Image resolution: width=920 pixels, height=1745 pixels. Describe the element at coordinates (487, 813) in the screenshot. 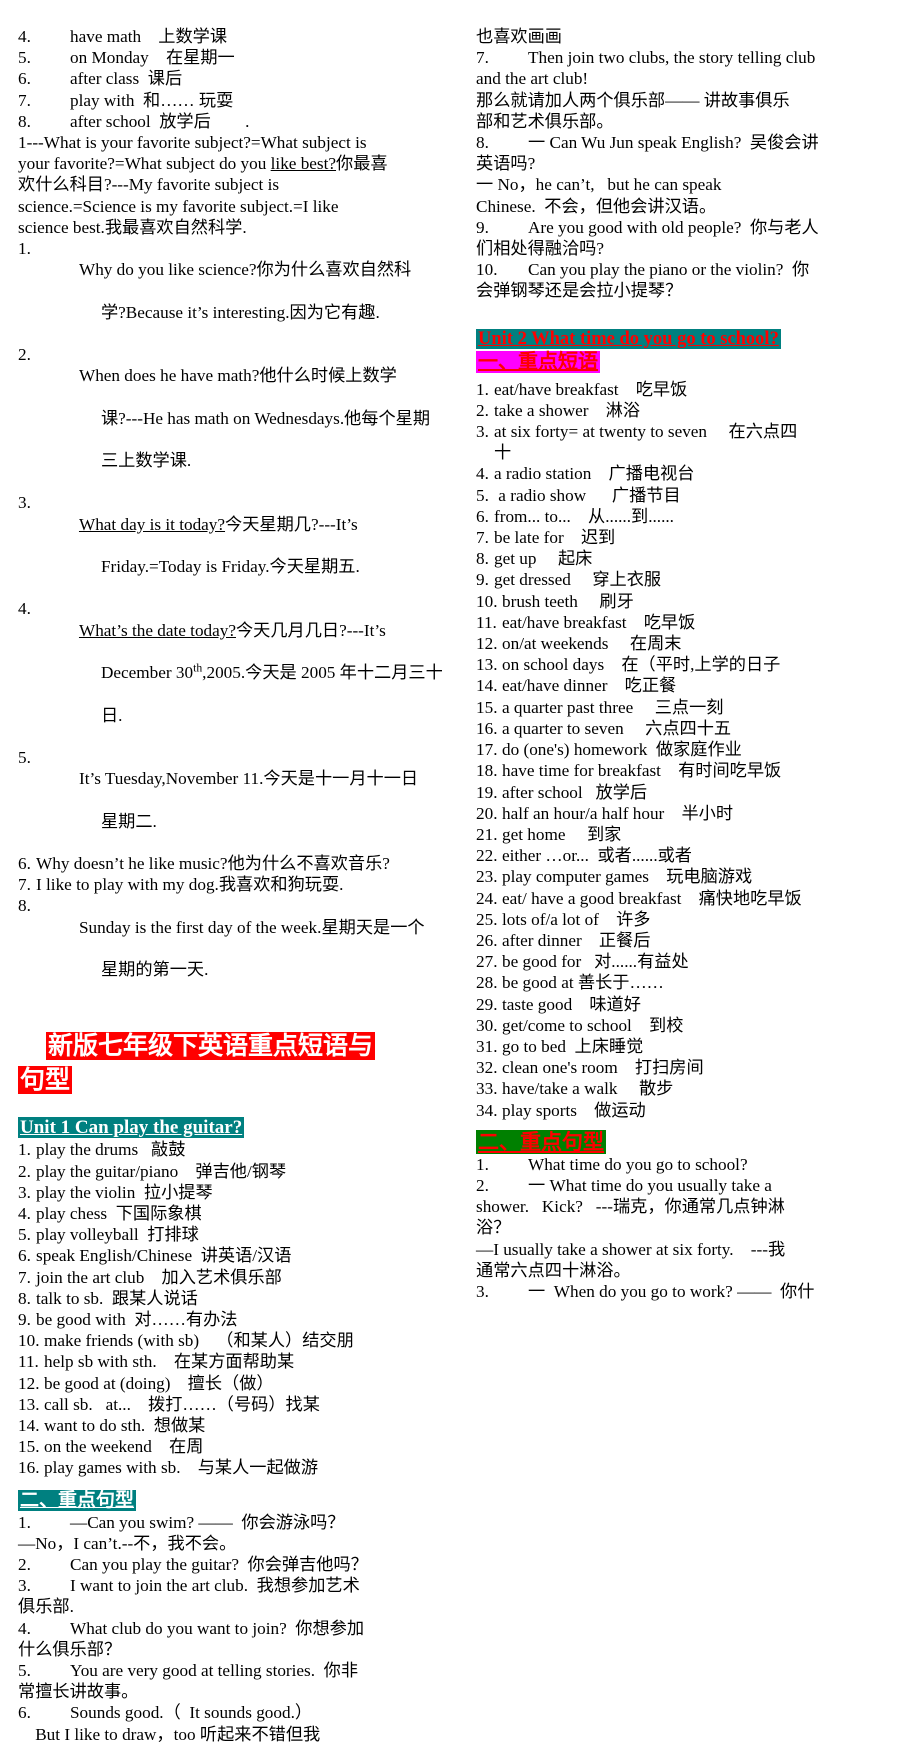

I see `item-number: 20.` at that location.